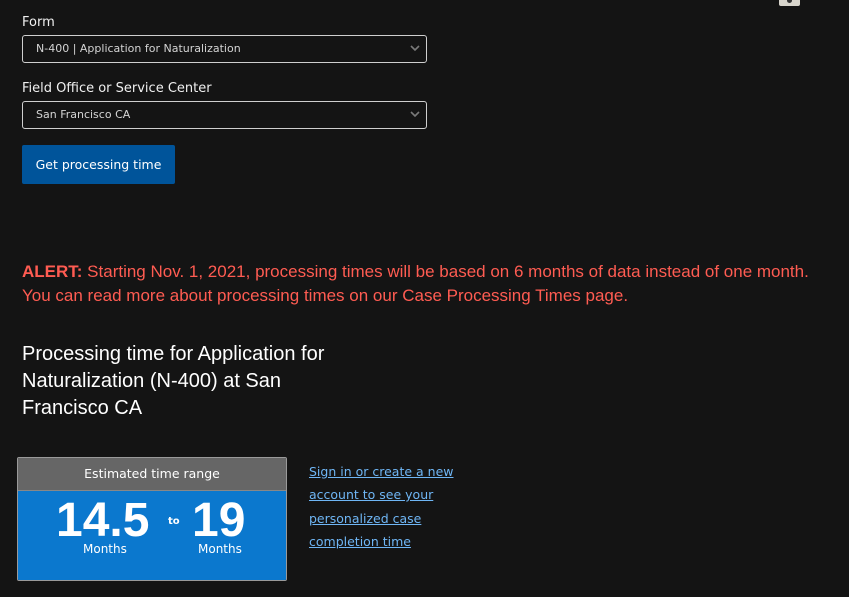  What do you see at coordinates (138, 48) in the screenshot?
I see `form-select-value: N-400 | Application for Naturalization` at bounding box center [138, 48].